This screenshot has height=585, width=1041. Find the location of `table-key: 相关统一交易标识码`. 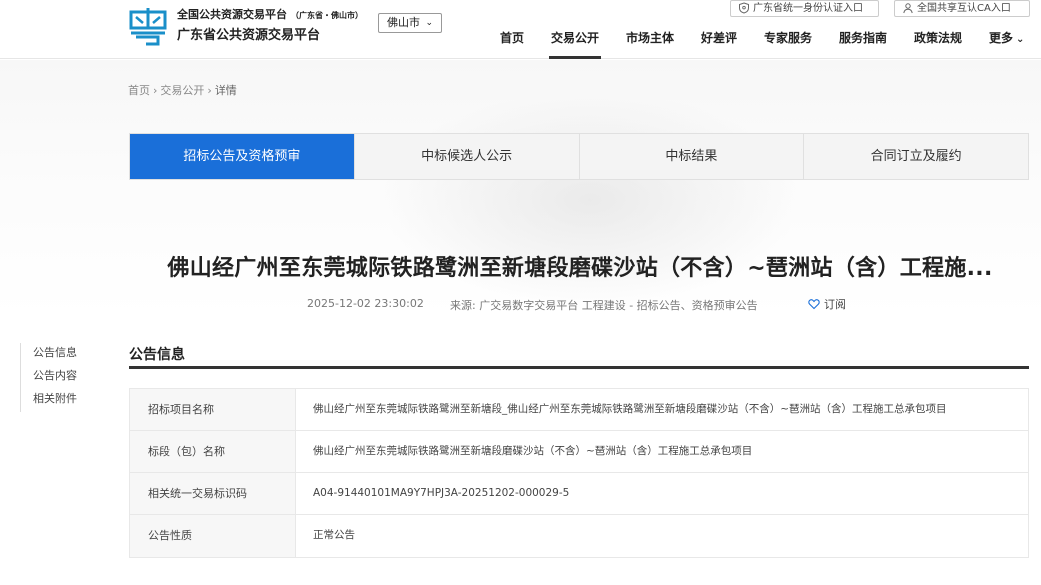

table-key: 相关统一交易标识码 is located at coordinates (213, 493).